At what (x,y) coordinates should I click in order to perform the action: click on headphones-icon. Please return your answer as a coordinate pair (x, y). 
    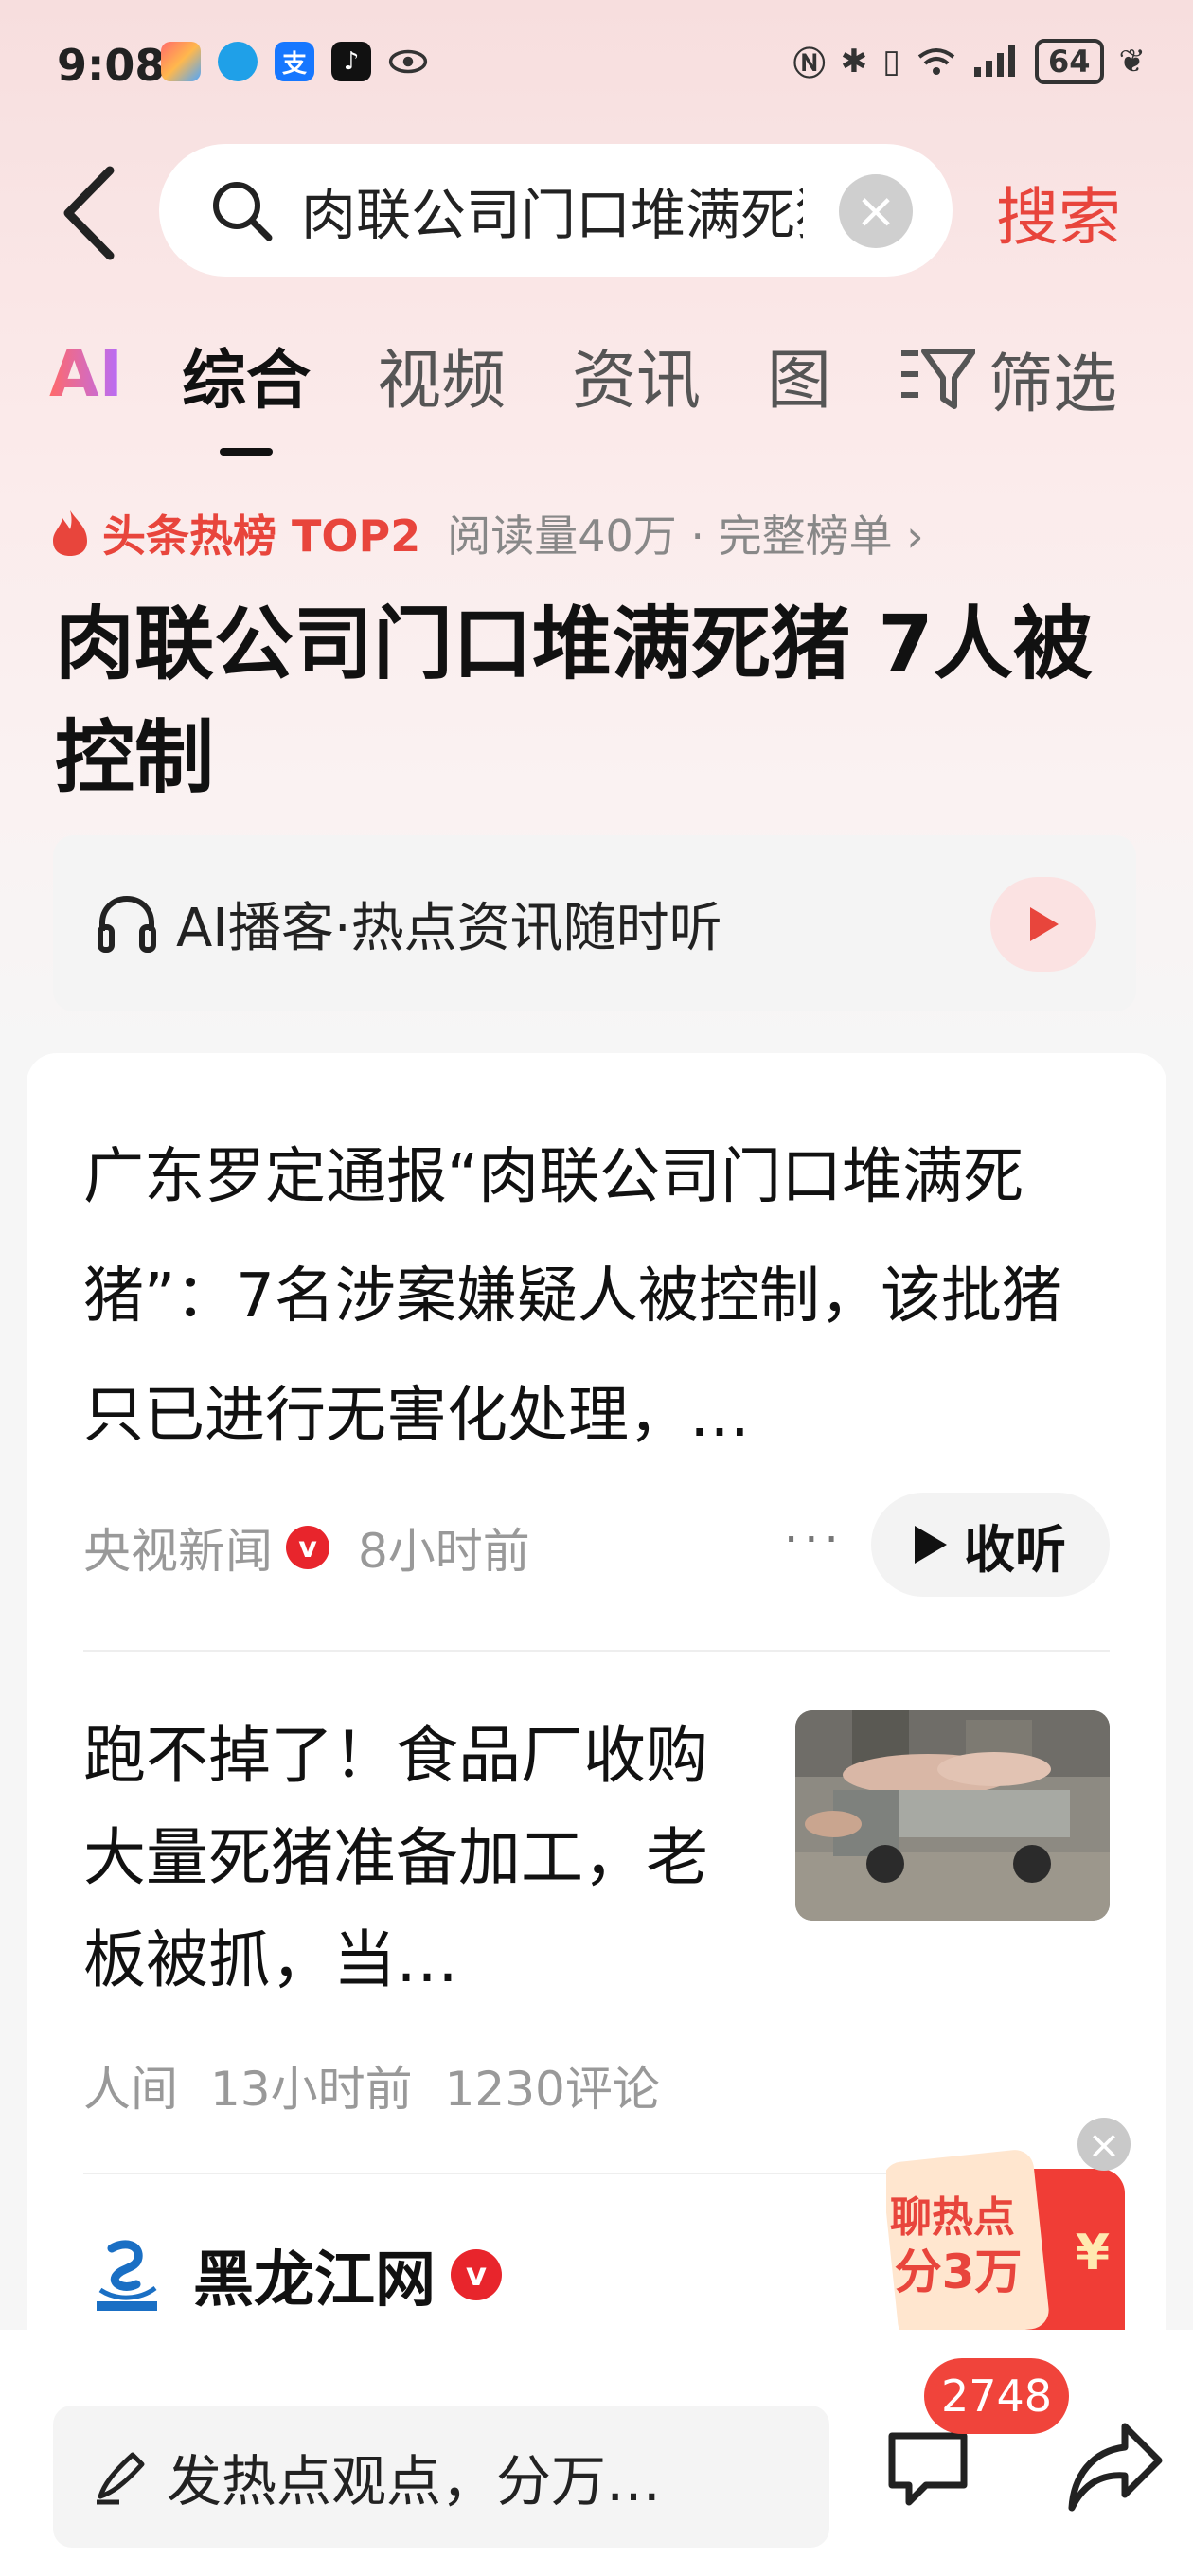
    Looking at the image, I should click on (127, 924).